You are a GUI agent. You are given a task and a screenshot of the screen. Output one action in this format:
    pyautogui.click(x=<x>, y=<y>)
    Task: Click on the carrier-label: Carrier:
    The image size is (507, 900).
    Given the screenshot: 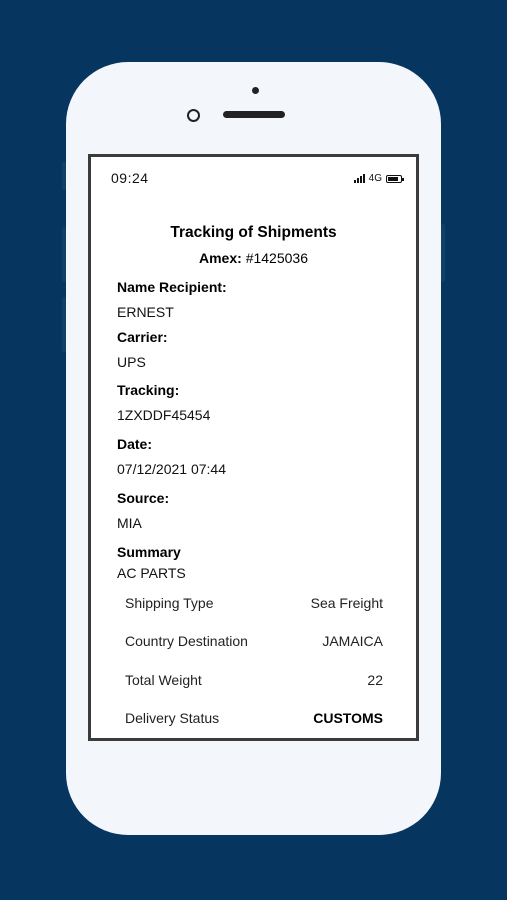 What is the action you would take?
    pyautogui.click(x=142, y=337)
    